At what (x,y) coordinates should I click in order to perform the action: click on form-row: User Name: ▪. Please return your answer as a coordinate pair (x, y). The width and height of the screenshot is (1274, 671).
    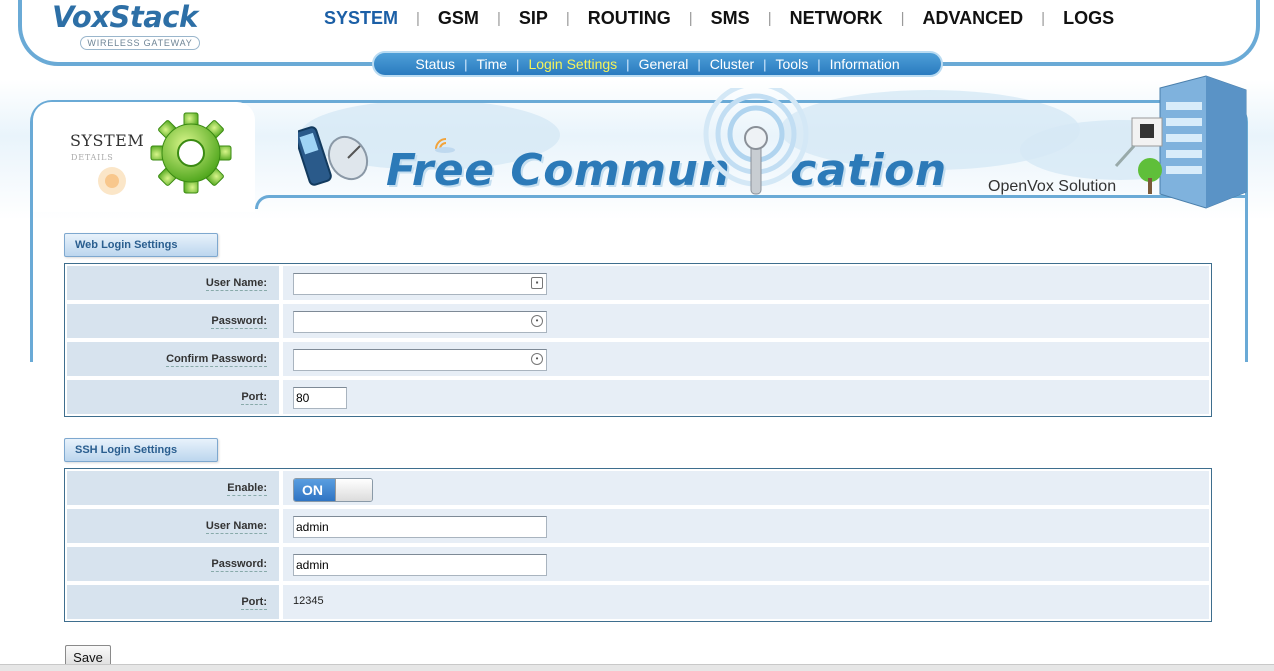
    Looking at the image, I should click on (638, 283).